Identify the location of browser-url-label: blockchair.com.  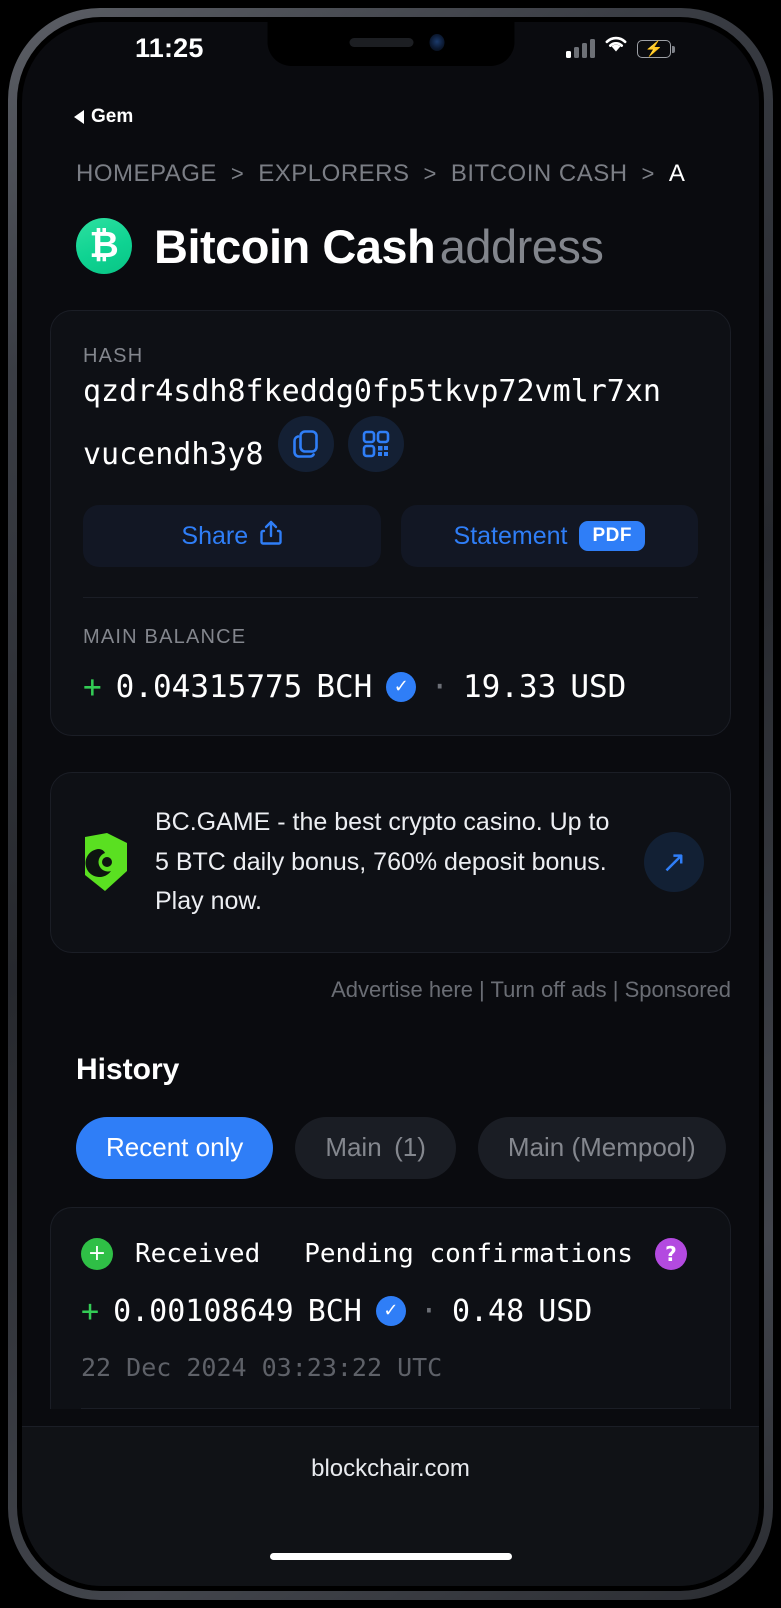
(390, 1455).